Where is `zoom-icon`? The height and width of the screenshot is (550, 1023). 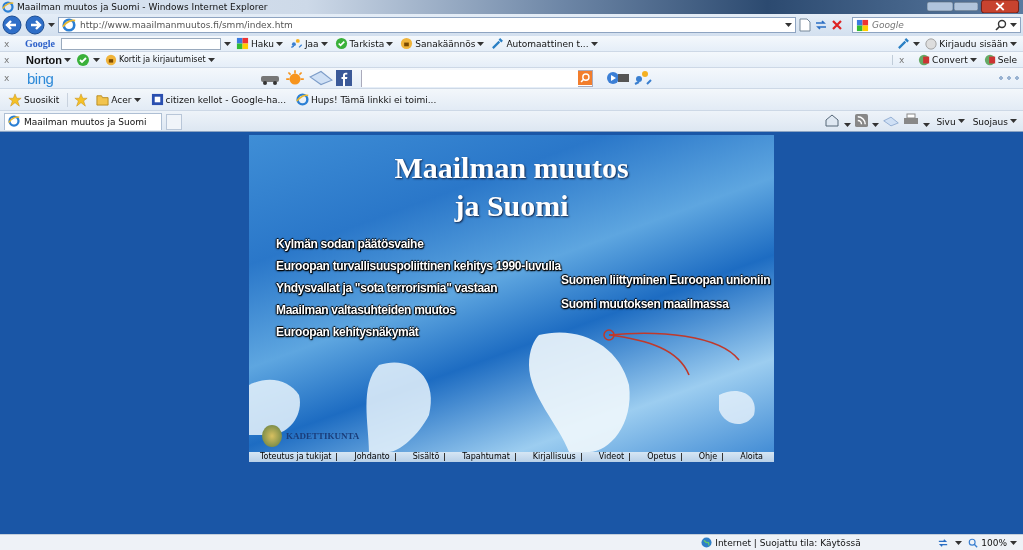 zoom-icon is located at coordinates (973, 542).